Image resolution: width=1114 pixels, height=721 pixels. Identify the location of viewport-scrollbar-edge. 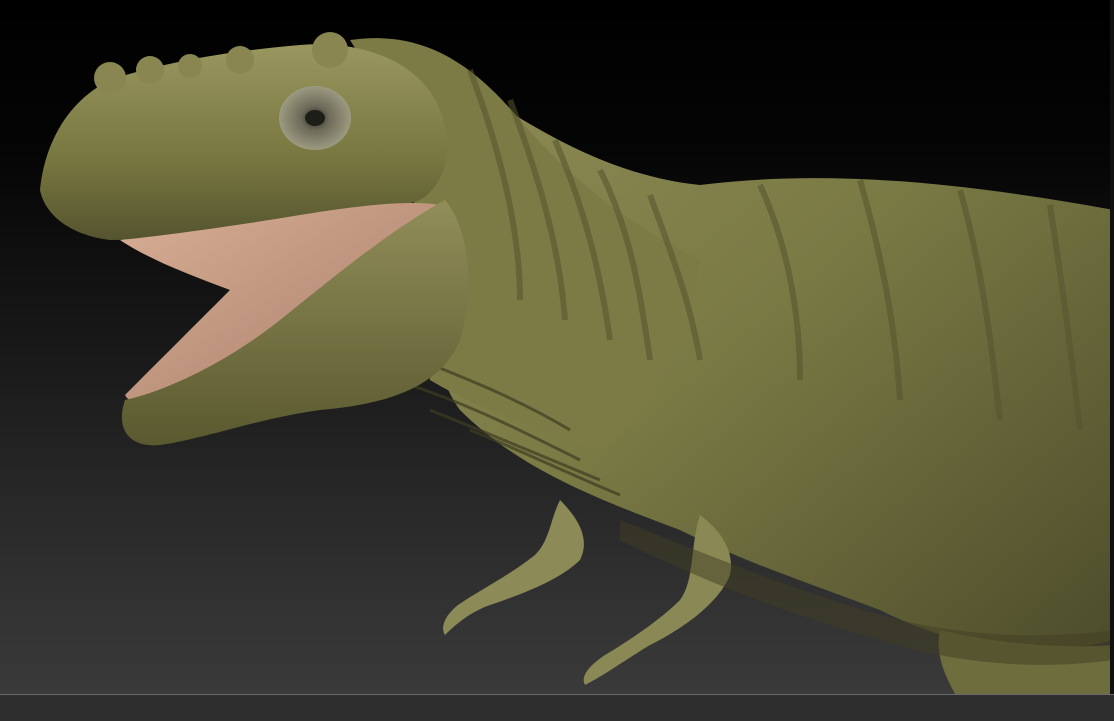
(1112, 347).